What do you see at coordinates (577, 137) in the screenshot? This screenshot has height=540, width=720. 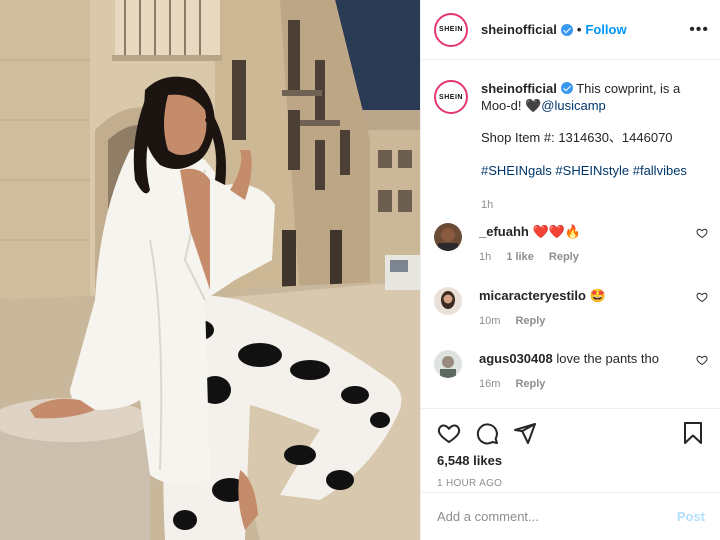 I see `caption-shop-item: Shop Item #: 1314630、1446070` at bounding box center [577, 137].